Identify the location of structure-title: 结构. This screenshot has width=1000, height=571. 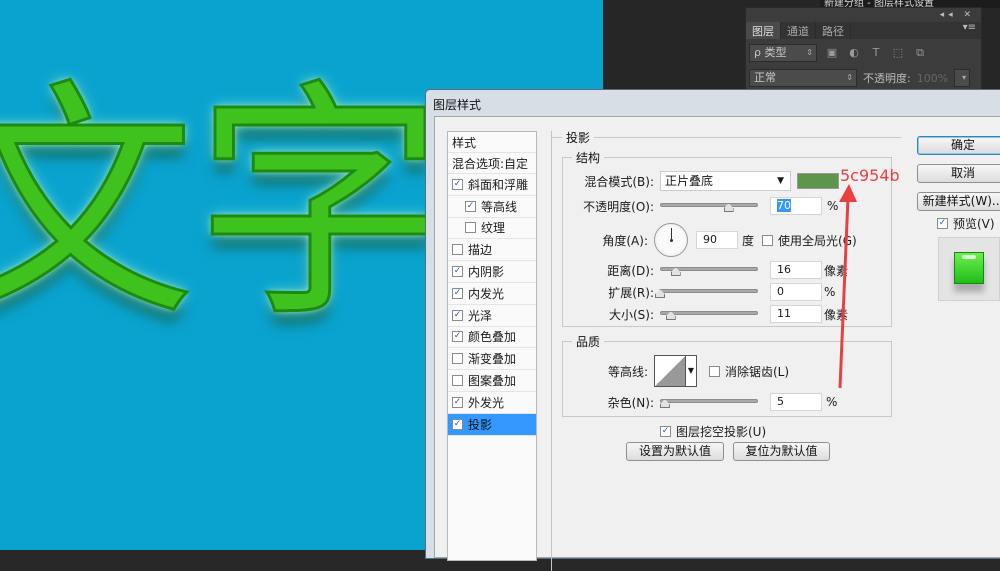
(588, 157).